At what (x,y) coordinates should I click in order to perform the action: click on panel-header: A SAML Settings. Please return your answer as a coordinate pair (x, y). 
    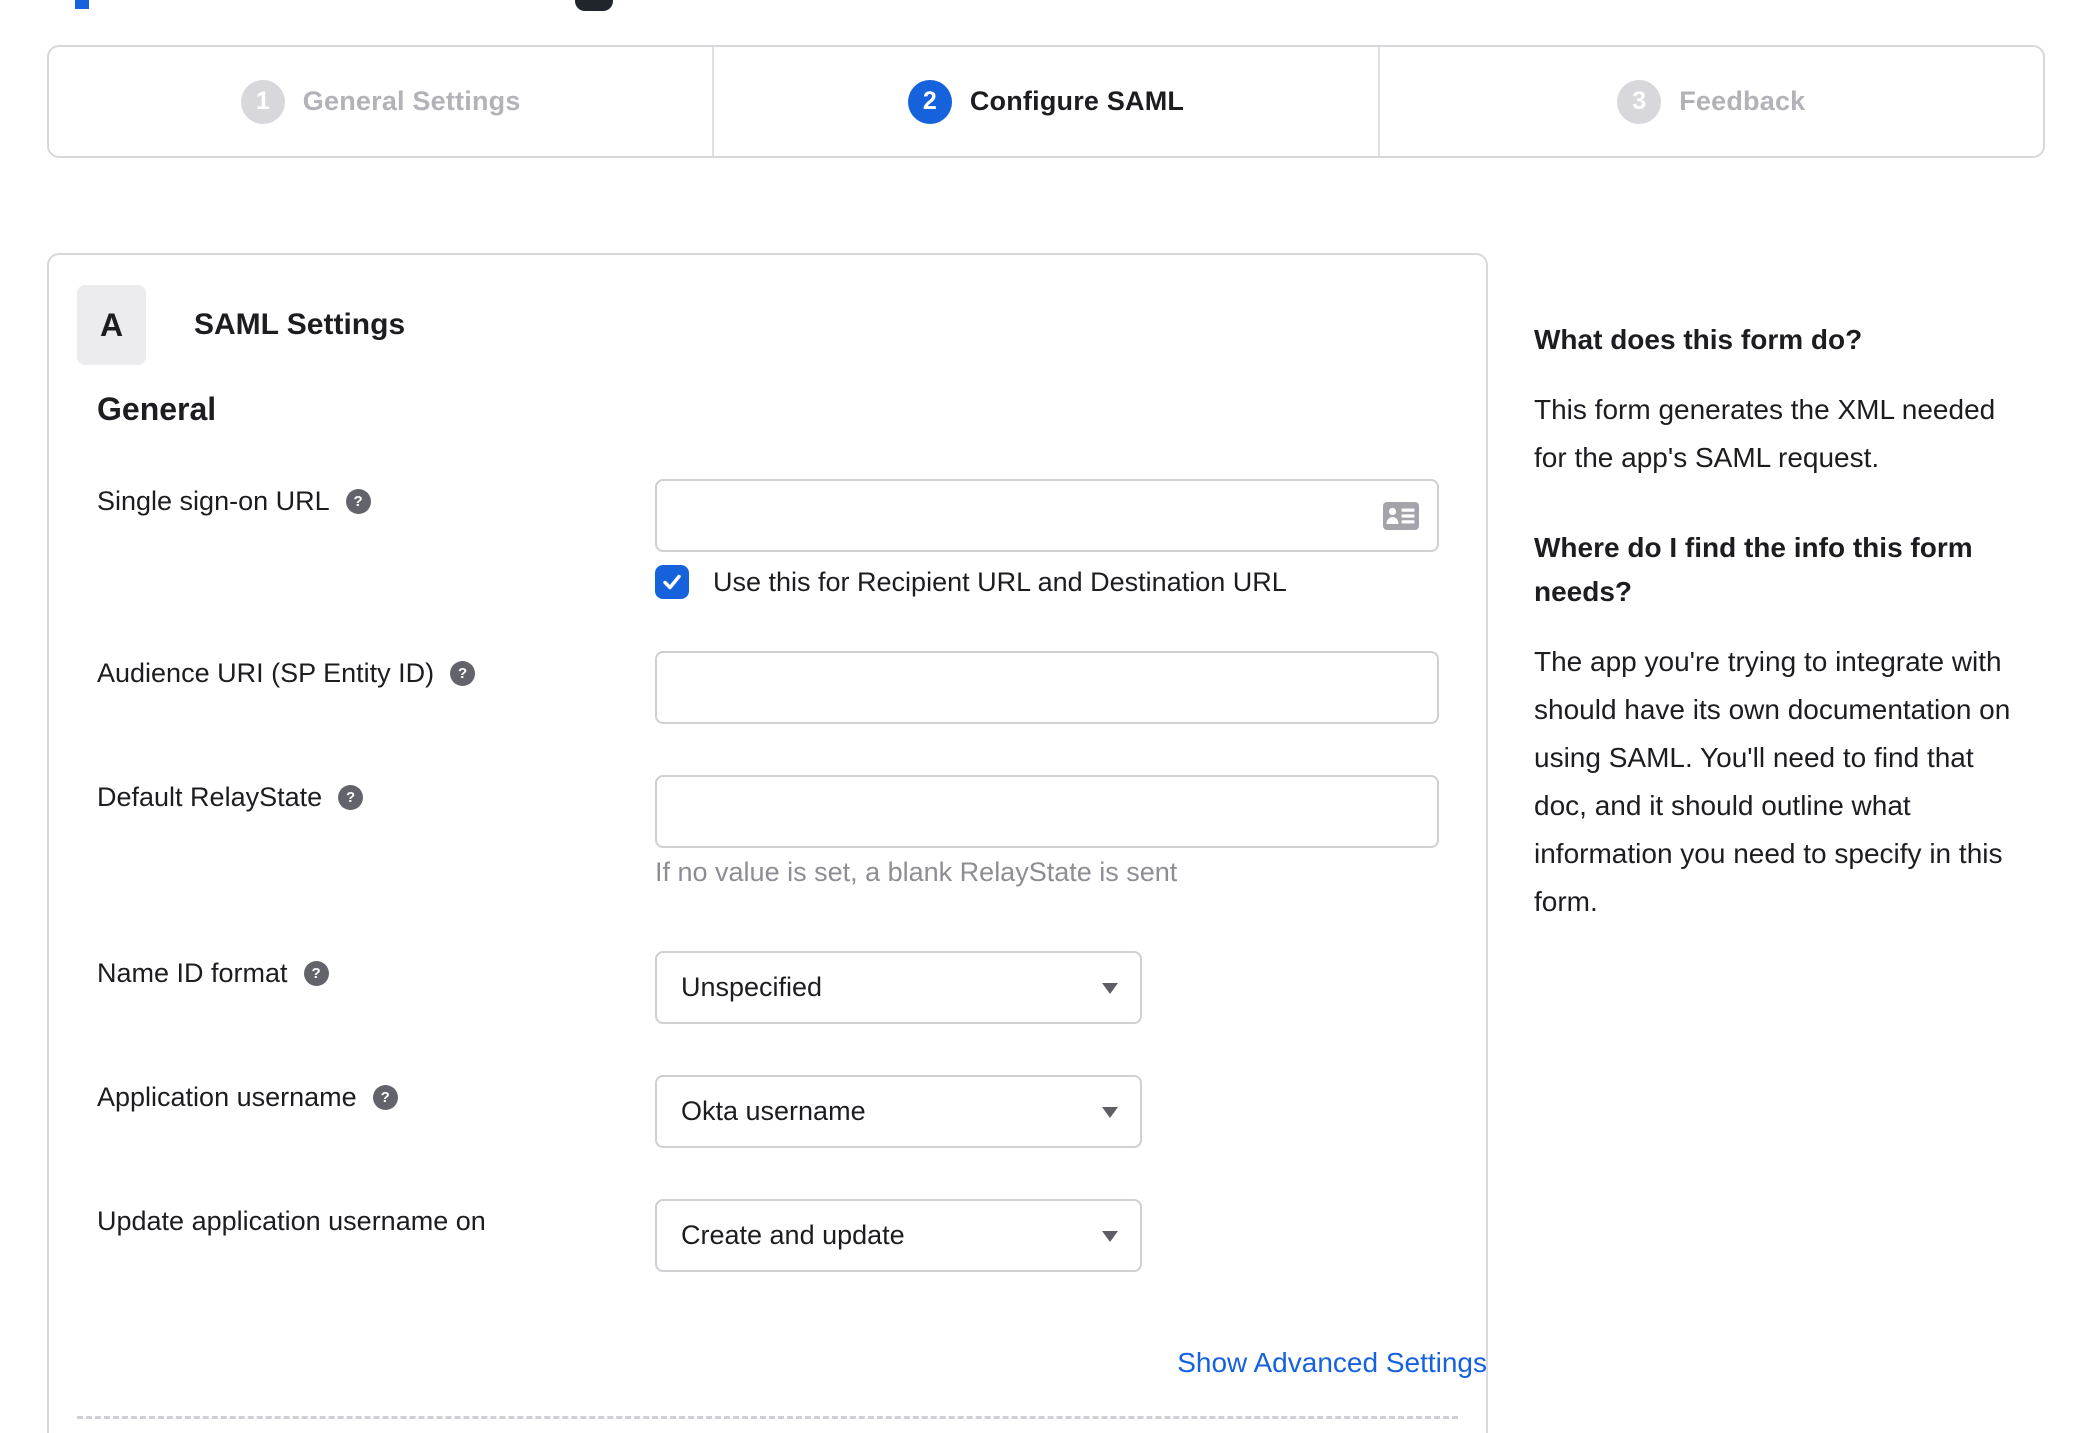
    Looking at the image, I should click on (241, 325).